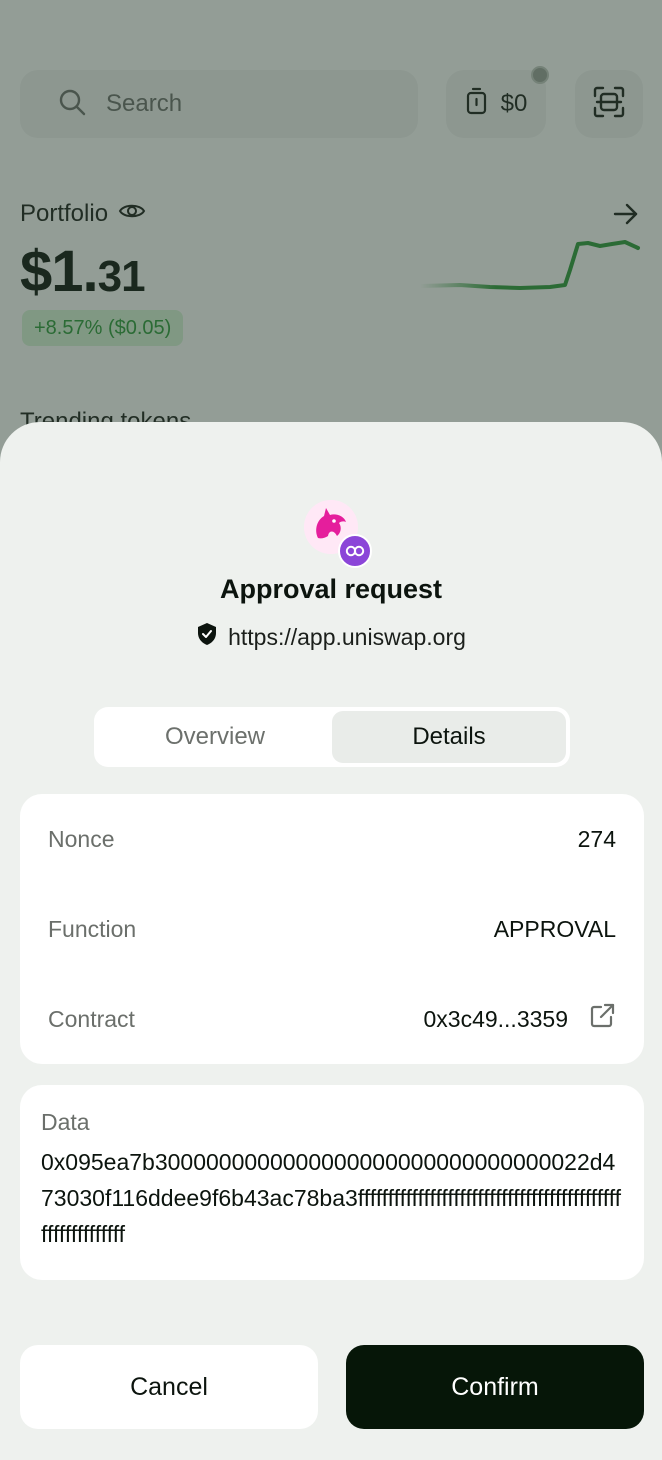  I want to click on cancel-button: Cancel, so click(169, 1387).